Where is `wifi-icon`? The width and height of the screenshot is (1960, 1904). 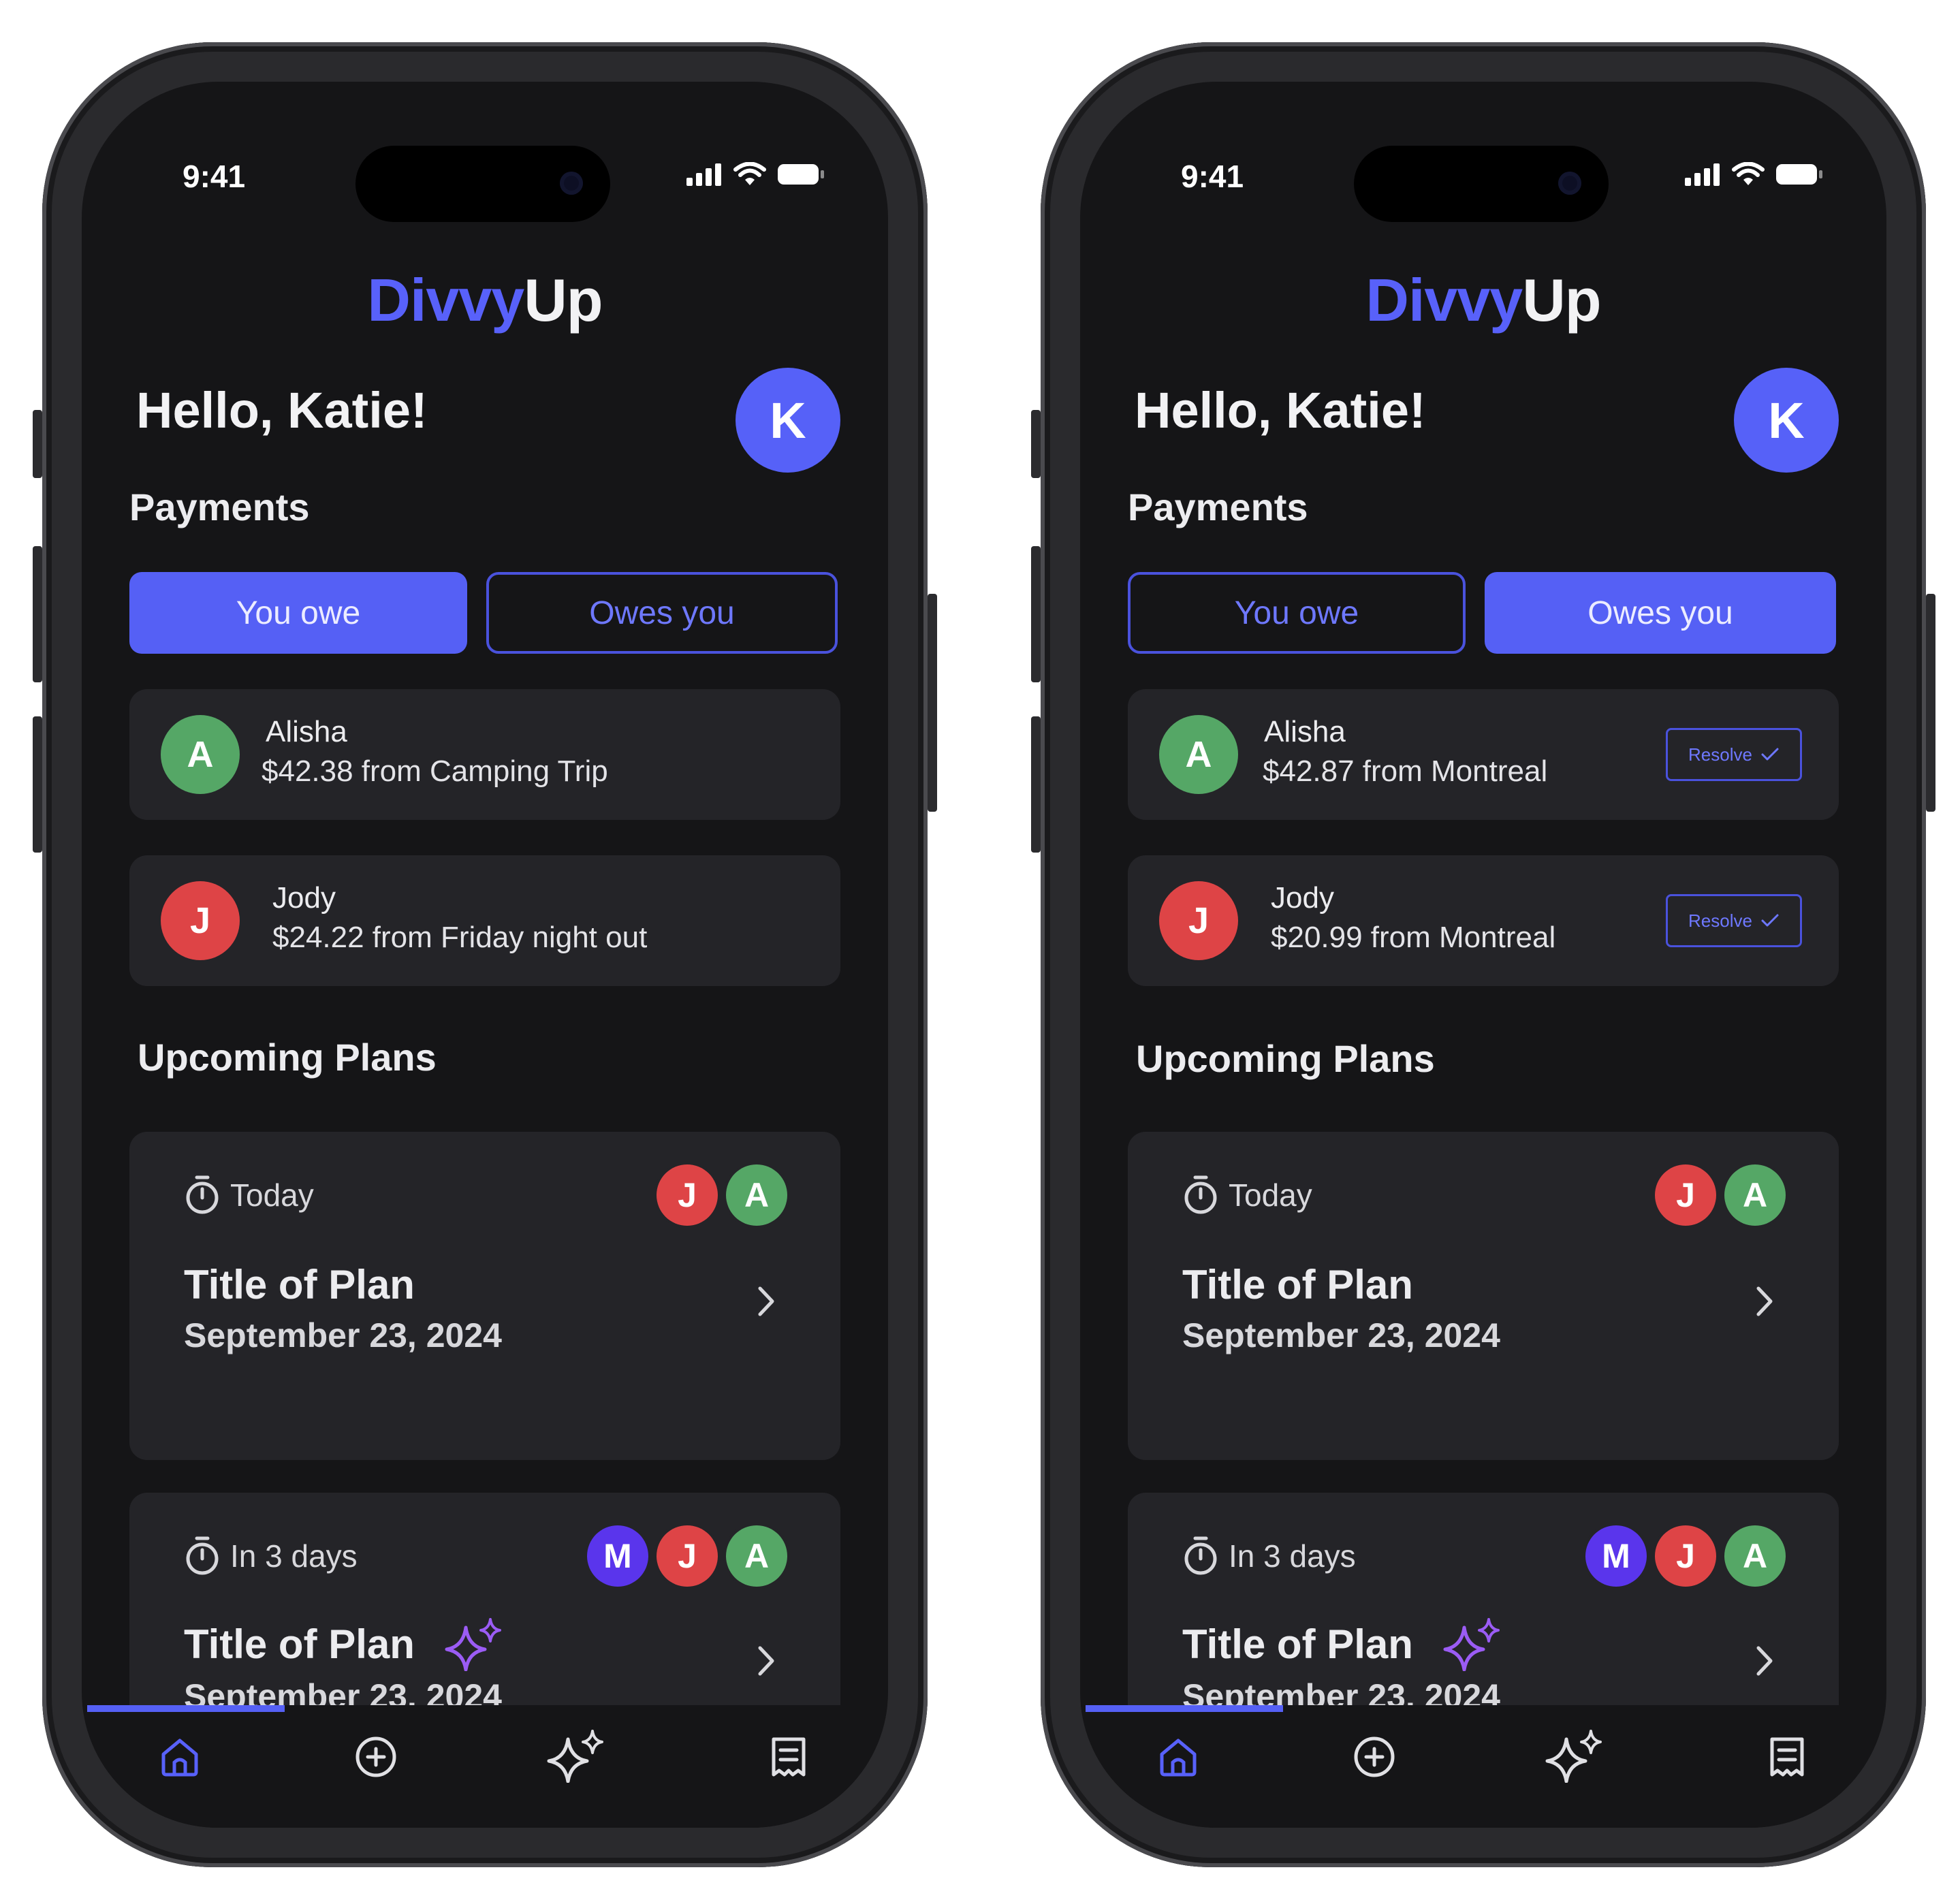
wifi-icon is located at coordinates (1748, 173).